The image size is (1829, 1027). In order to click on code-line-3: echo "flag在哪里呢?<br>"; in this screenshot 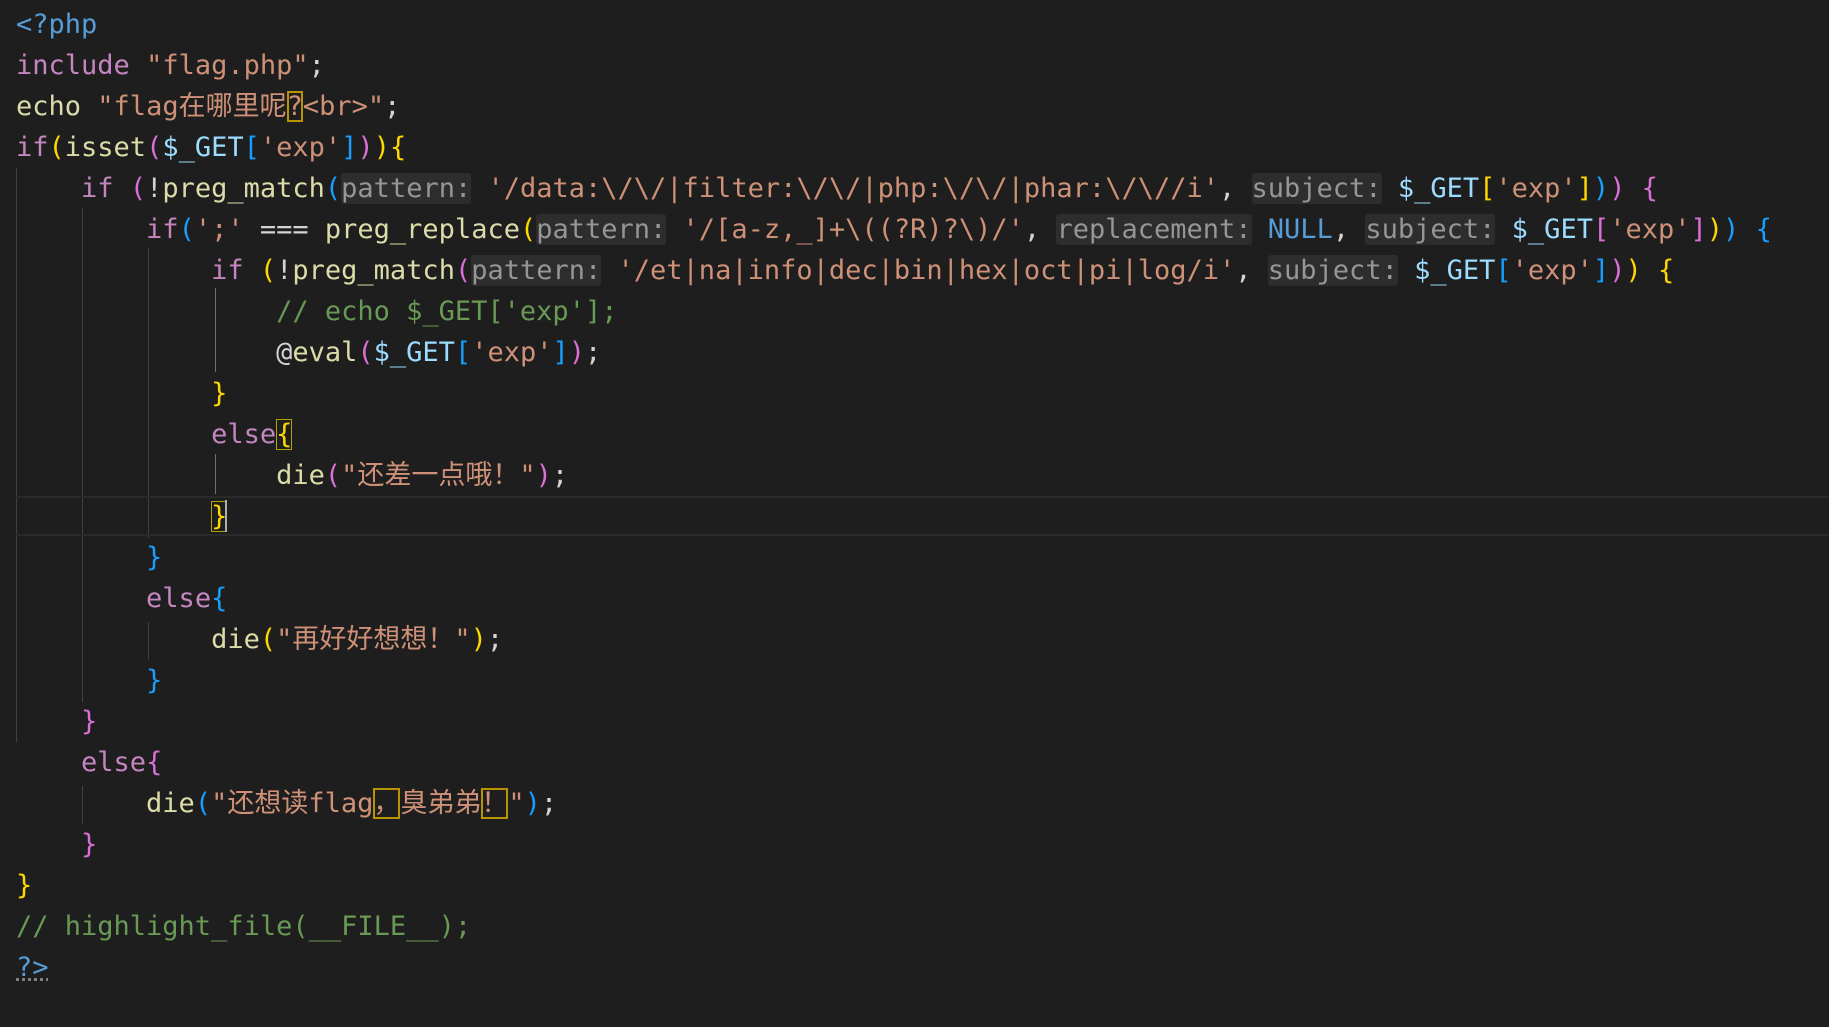, I will do `click(208, 106)`.